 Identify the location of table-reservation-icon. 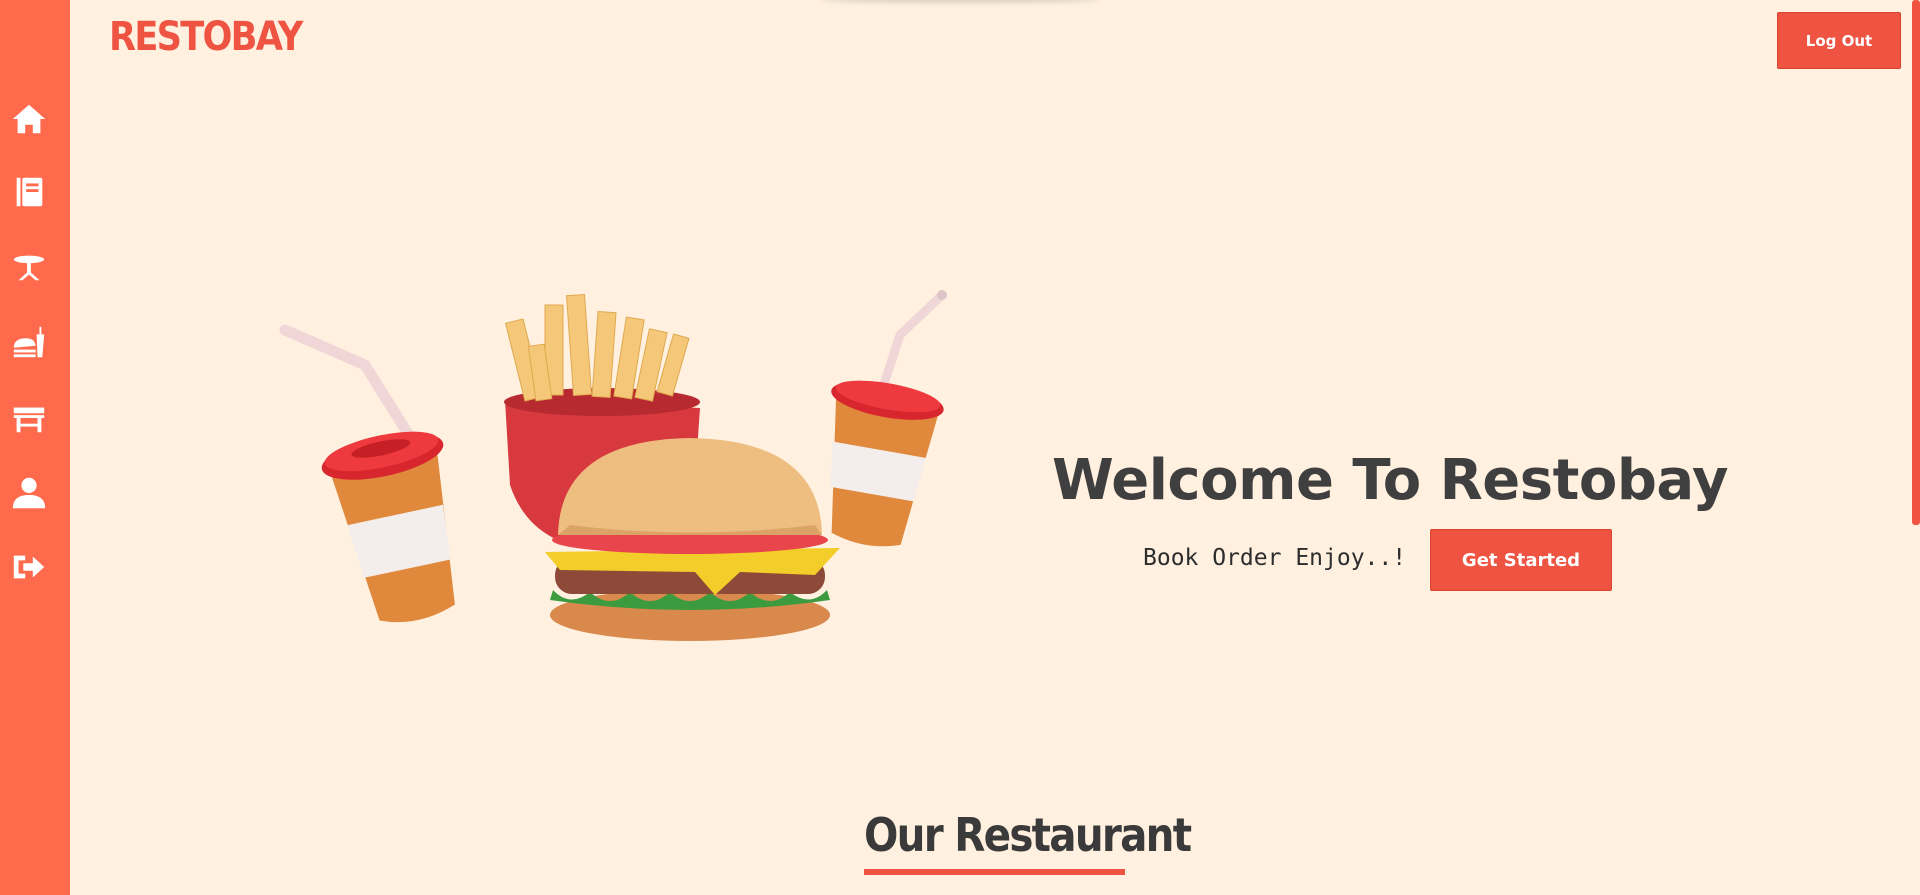
(29, 267).